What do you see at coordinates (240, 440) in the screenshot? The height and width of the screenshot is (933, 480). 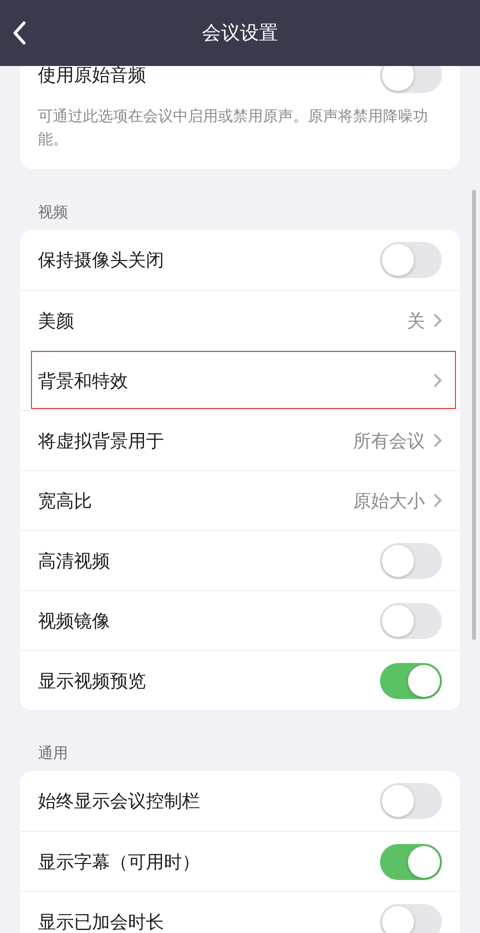 I see `settings-row: 将虚拟背景用于 所有会议` at bounding box center [240, 440].